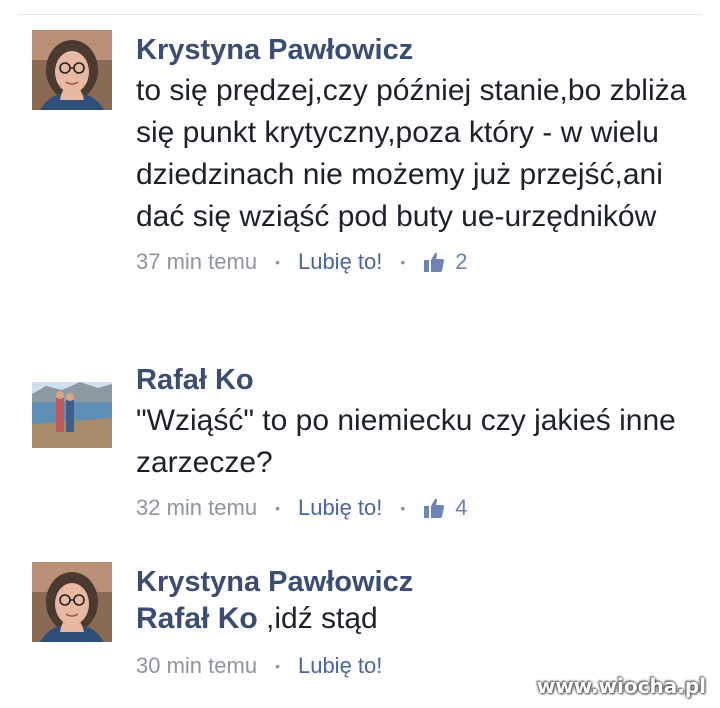 The image size is (720, 708). Describe the element at coordinates (461, 262) in the screenshot. I see `like-count: 2` at that location.